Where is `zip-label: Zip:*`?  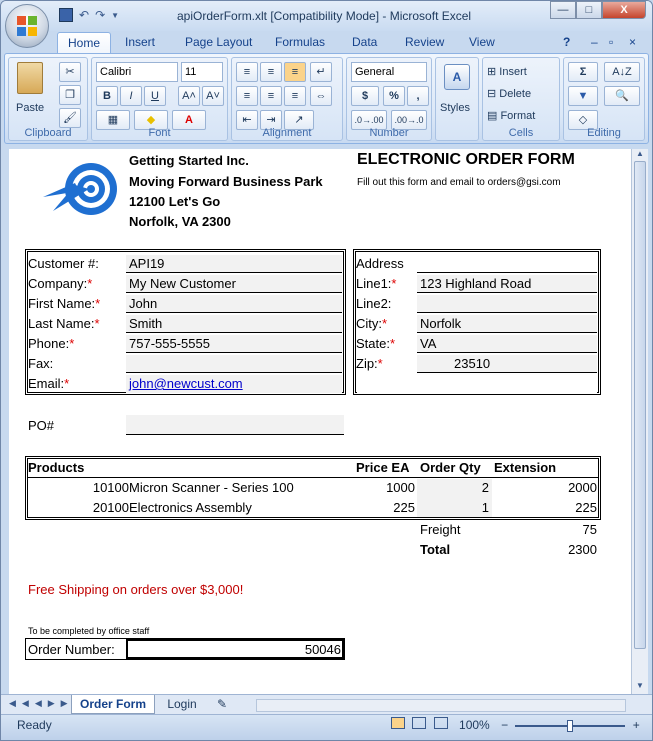 zip-label: Zip:* is located at coordinates (369, 363).